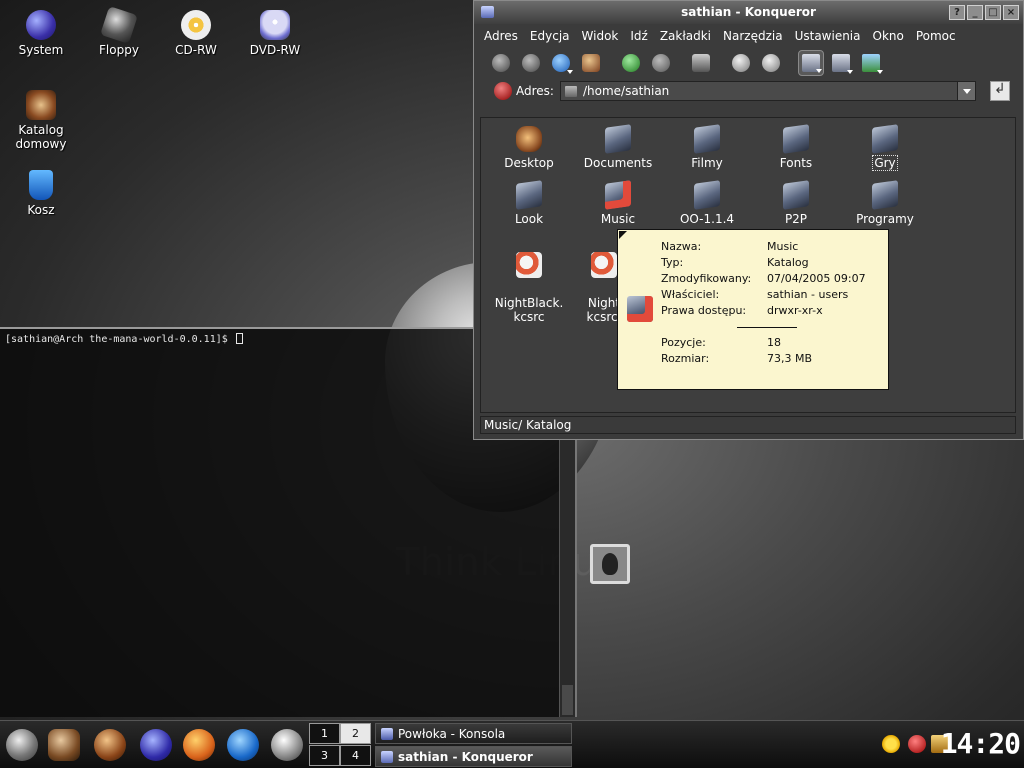 Image resolution: width=1024 pixels, height=768 pixels. I want to click on cd-rw-icon, so click(196, 25).